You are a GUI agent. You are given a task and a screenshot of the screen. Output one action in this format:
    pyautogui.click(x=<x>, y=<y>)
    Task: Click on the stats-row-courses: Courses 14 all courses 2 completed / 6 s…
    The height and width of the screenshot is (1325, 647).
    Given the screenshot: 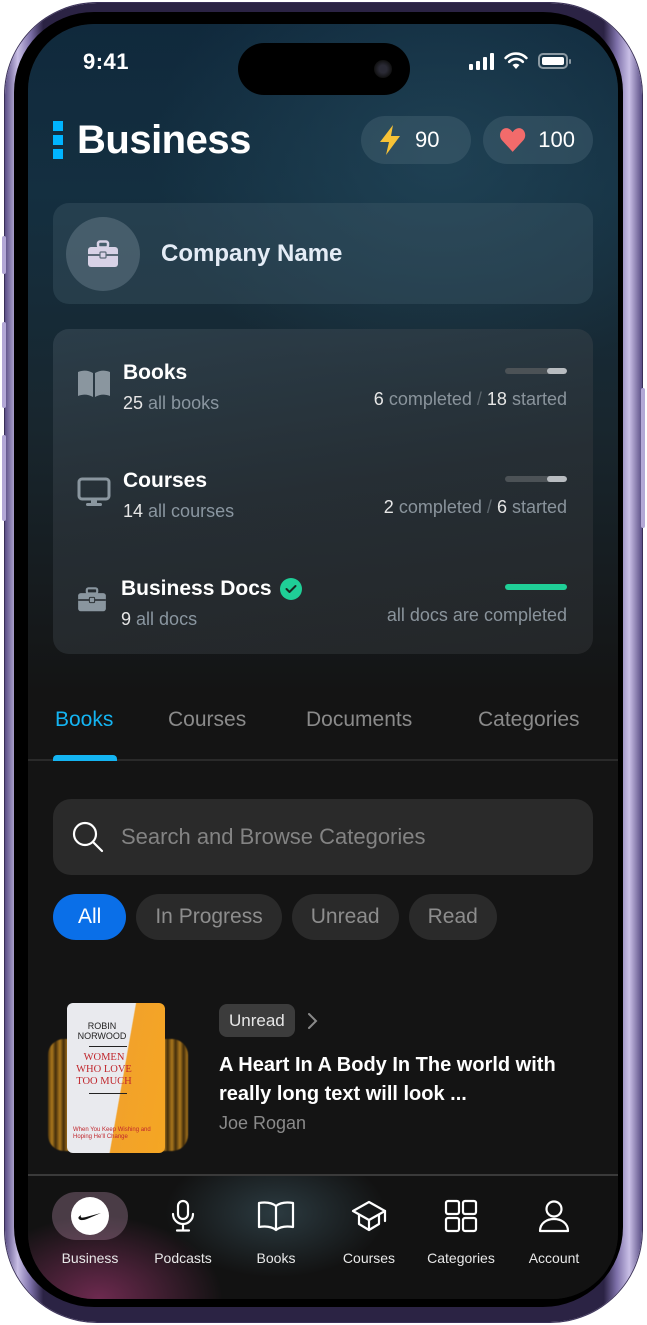 What is the action you would take?
    pyautogui.click(x=323, y=492)
    